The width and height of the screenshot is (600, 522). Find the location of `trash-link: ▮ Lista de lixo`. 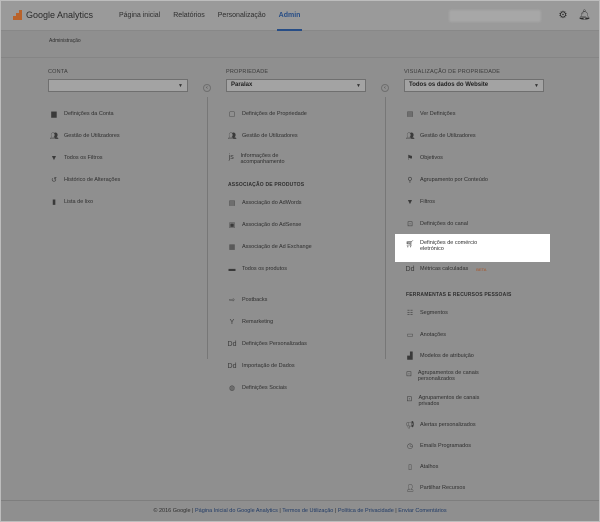

trash-link: ▮ Lista de lixo is located at coordinates (71, 202).